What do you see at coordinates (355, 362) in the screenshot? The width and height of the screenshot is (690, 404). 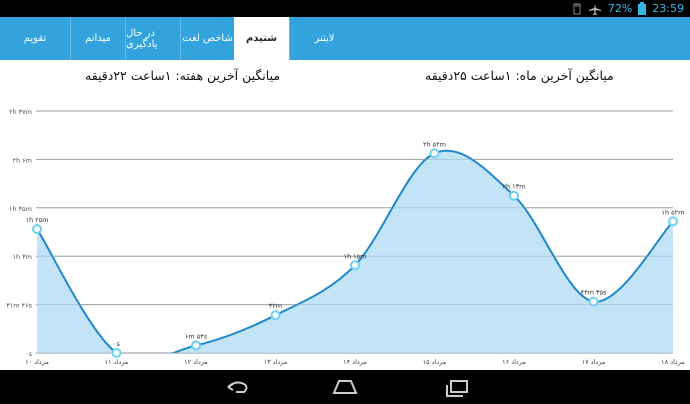 I see `x-tick-label: ۱۴ مرداد` at bounding box center [355, 362].